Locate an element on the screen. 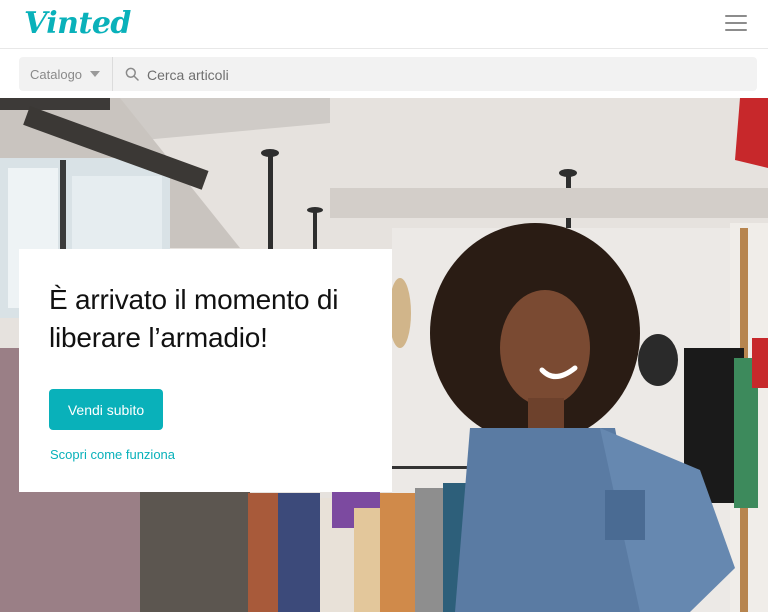  sell-now-button: Vendi subito is located at coordinates (106, 409).